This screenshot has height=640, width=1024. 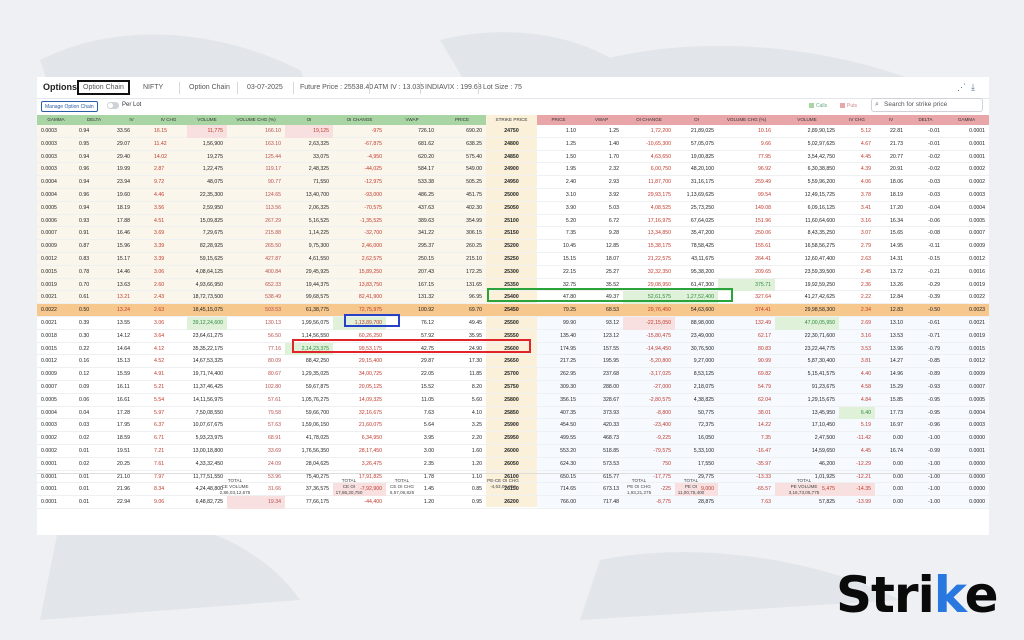 What do you see at coordinates (746, 208) in the screenshot?
I see `put-cell: 149.08` at bounding box center [746, 208].